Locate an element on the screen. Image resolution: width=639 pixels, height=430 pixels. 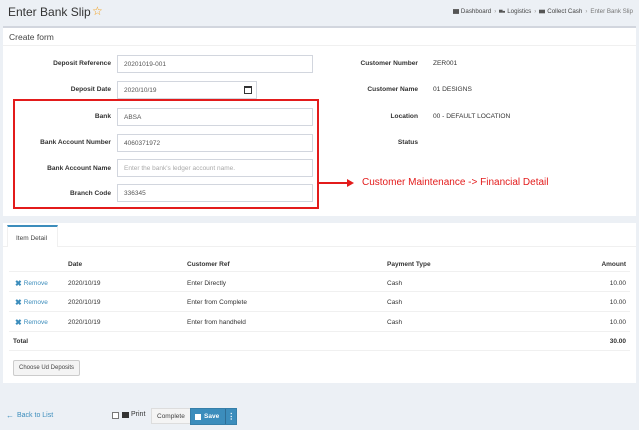
customer-number-label: Customer Number is located at coordinates (389, 63).